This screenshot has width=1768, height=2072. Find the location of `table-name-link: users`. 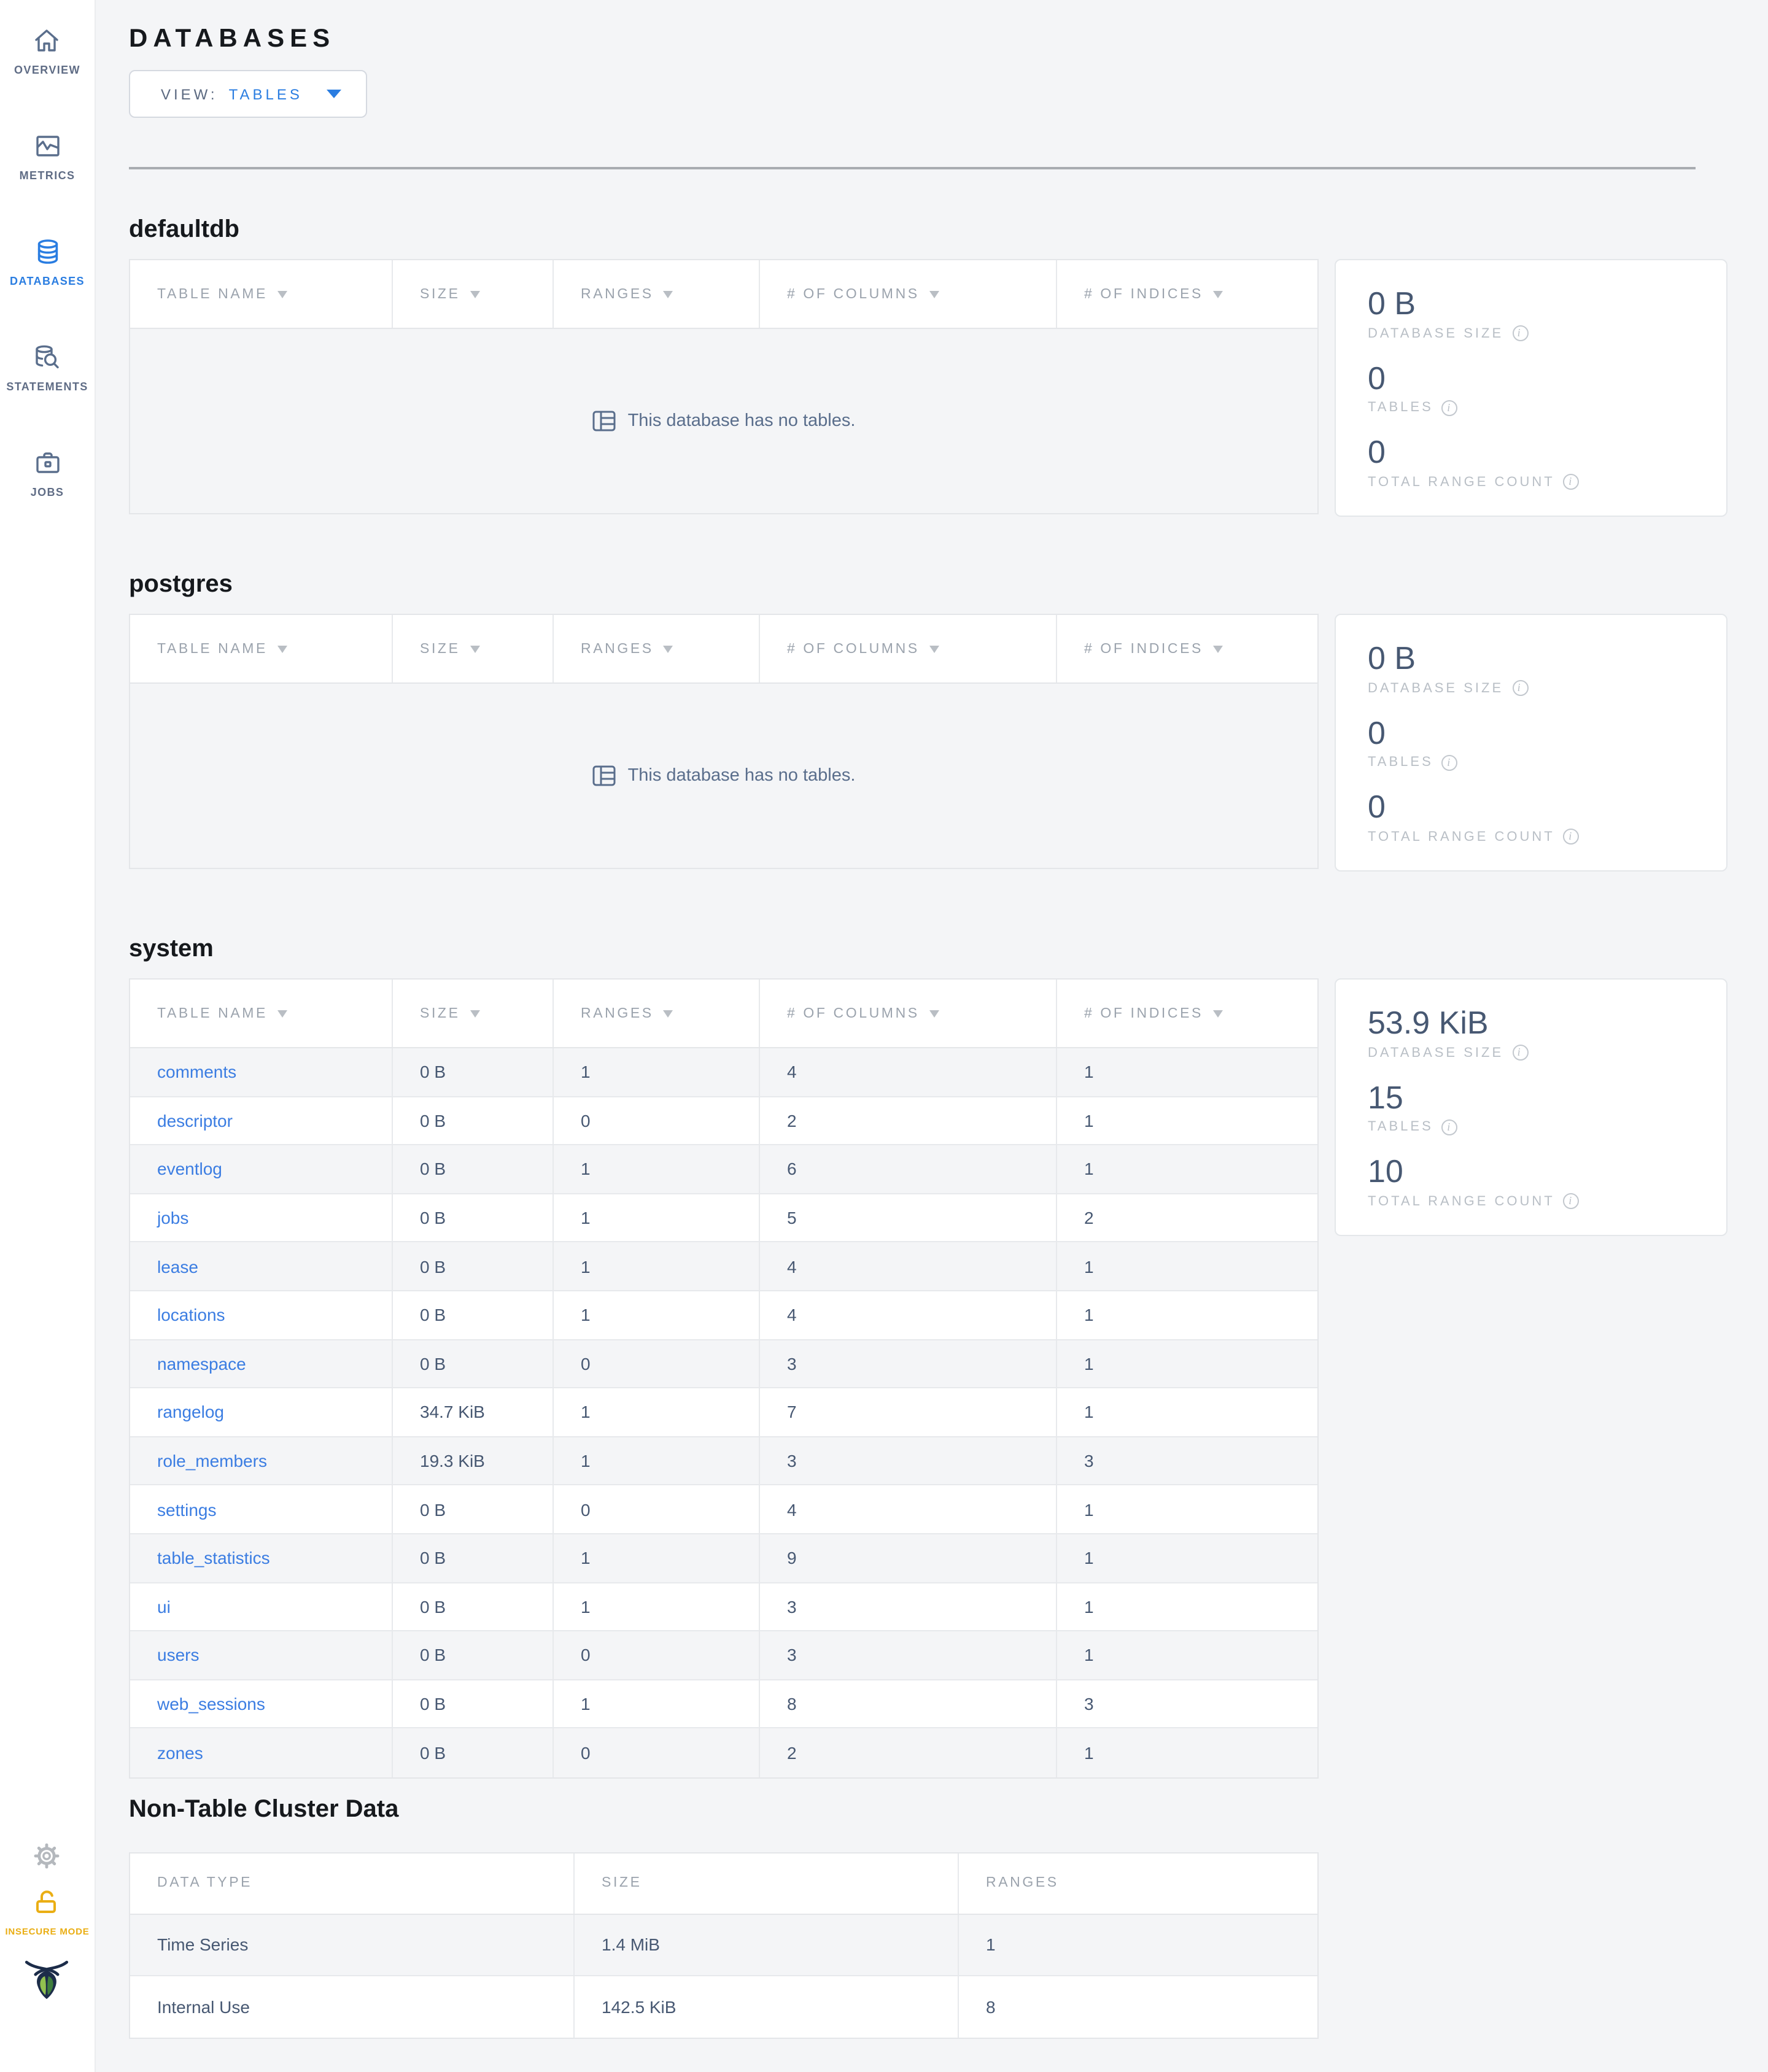

table-name-link: users is located at coordinates (178, 1655).